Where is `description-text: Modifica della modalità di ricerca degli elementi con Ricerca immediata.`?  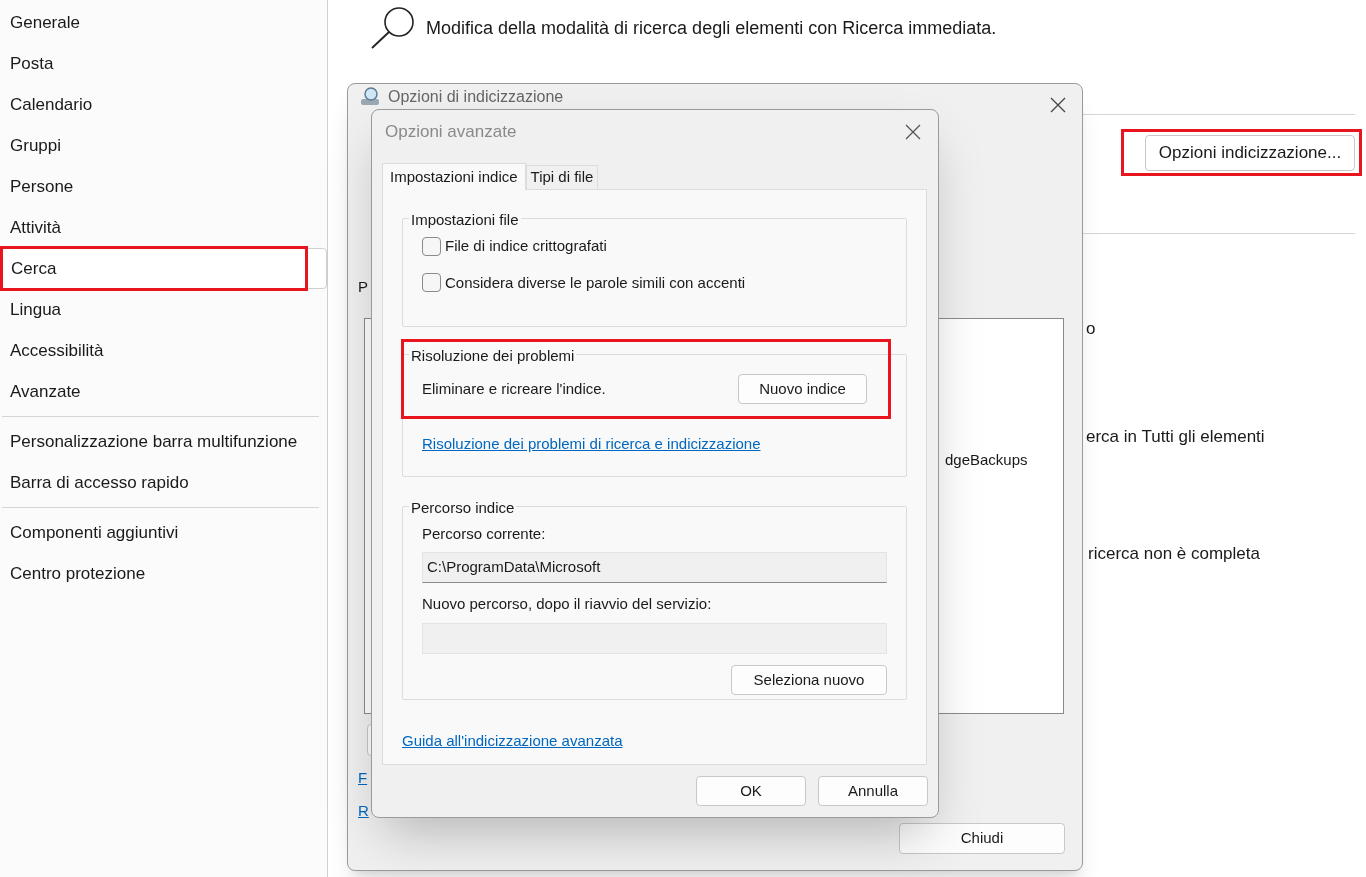
description-text: Modifica della modalità di ricerca degli elementi con Ricerca immediata. is located at coordinates (711, 28).